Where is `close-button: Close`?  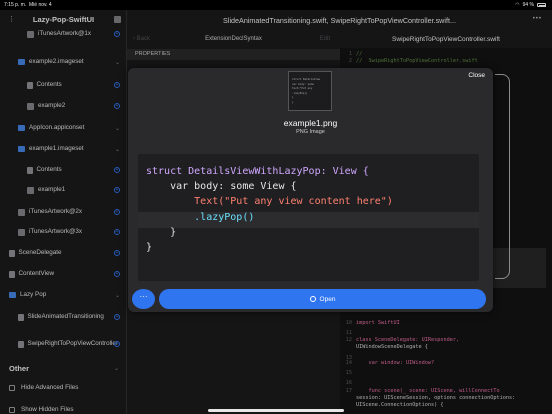 close-button: Close is located at coordinates (476, 75).